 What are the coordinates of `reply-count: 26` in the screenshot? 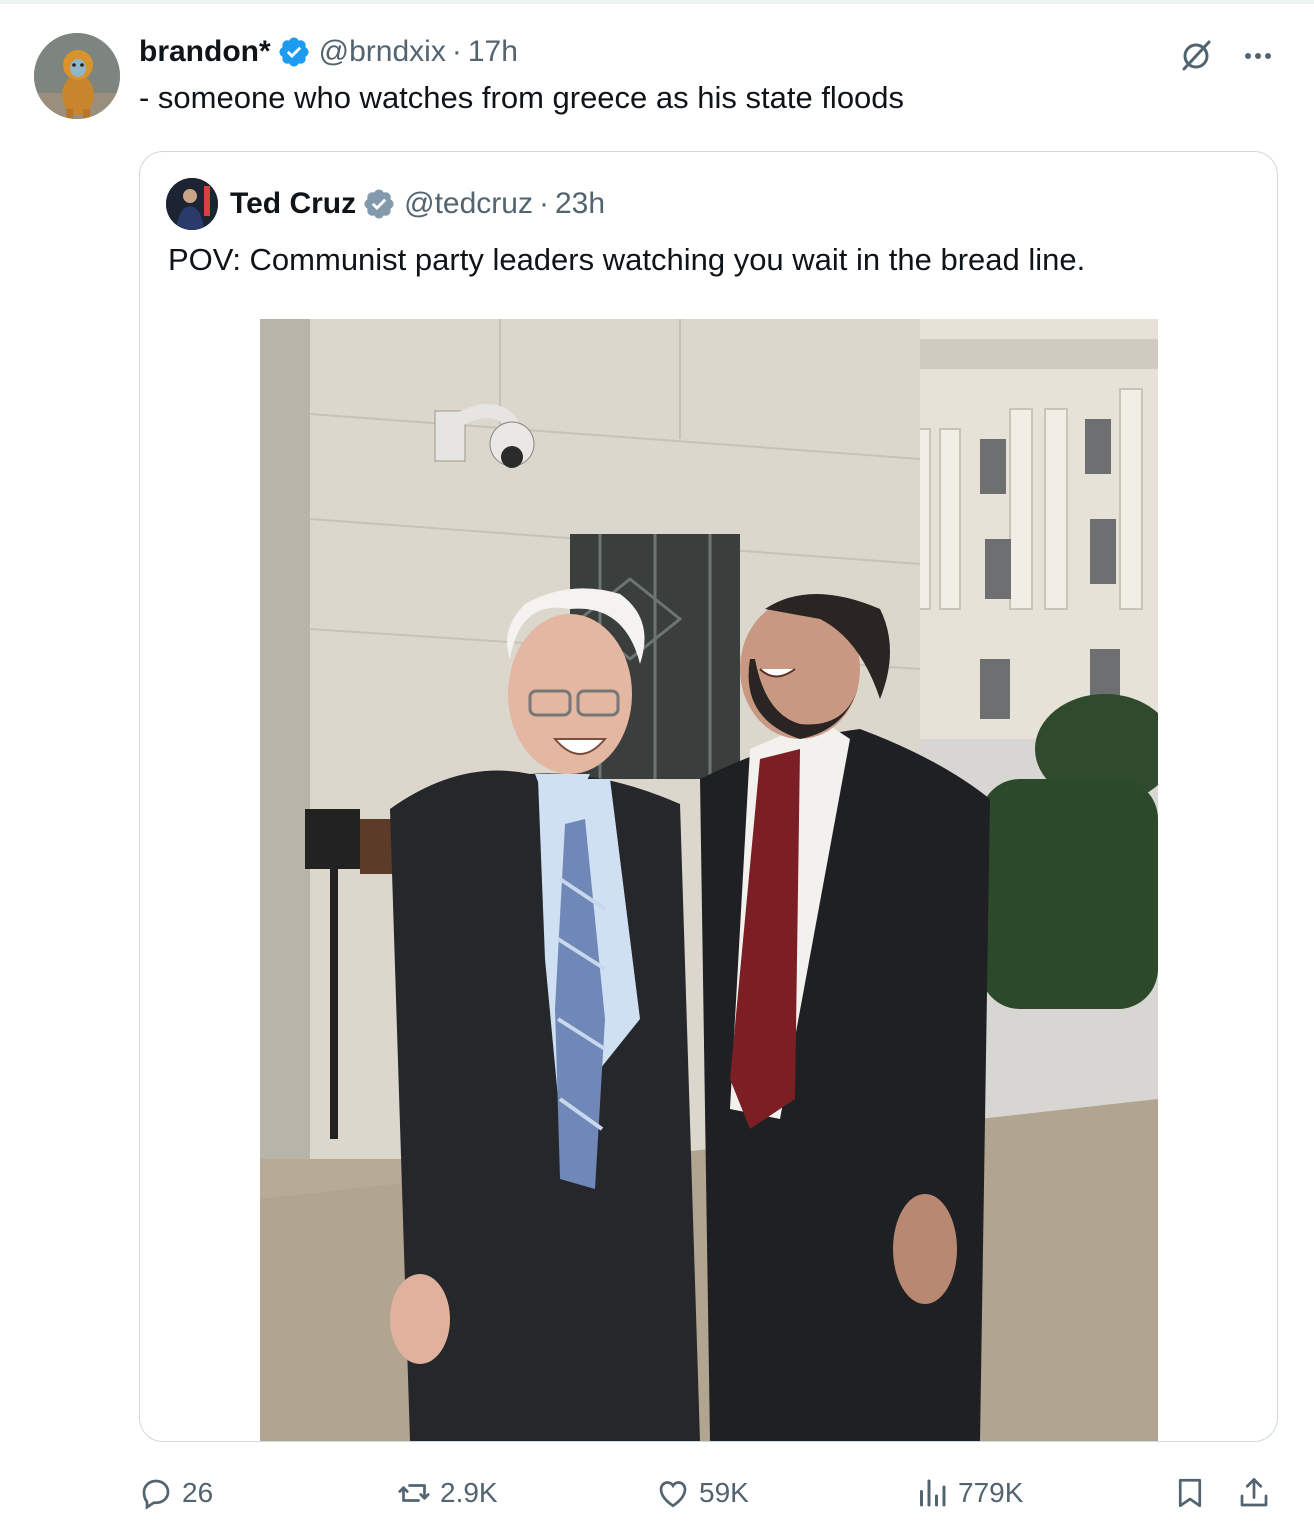 It's located at (198, 1492).